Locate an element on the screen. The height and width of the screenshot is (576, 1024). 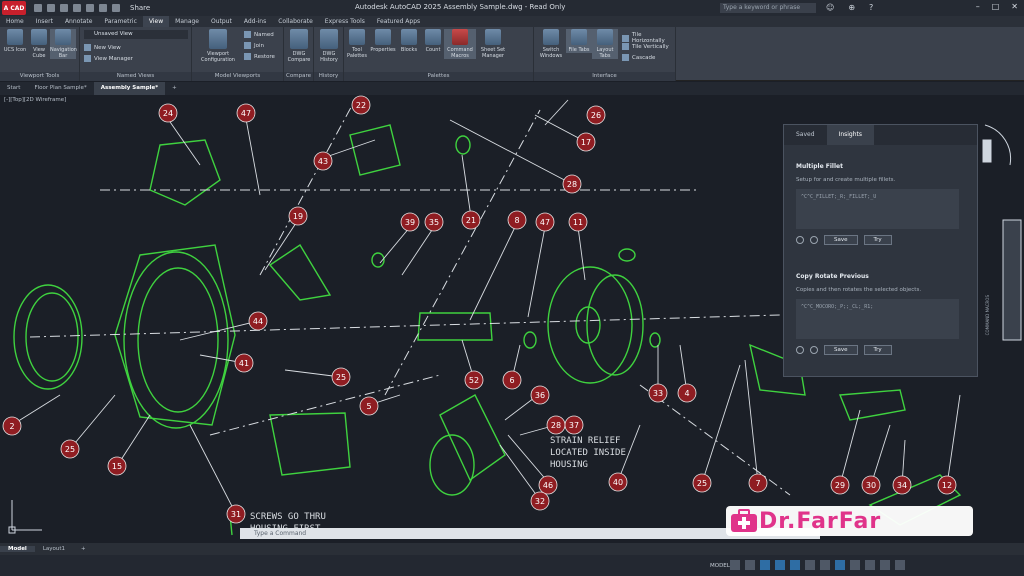
polar-icon is located at coordinates (780, 565).